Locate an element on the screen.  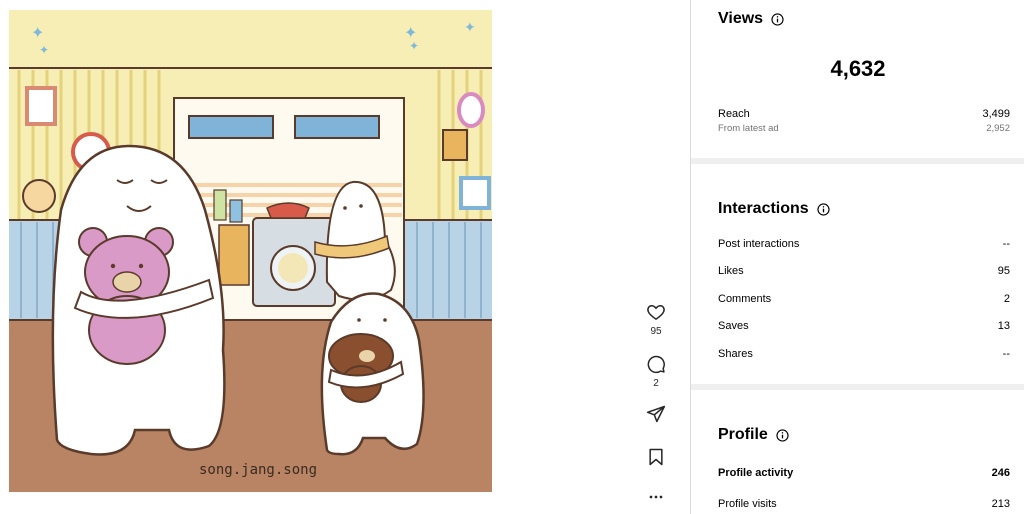
more-horizontal-icon is located at coordinates (656, 497).